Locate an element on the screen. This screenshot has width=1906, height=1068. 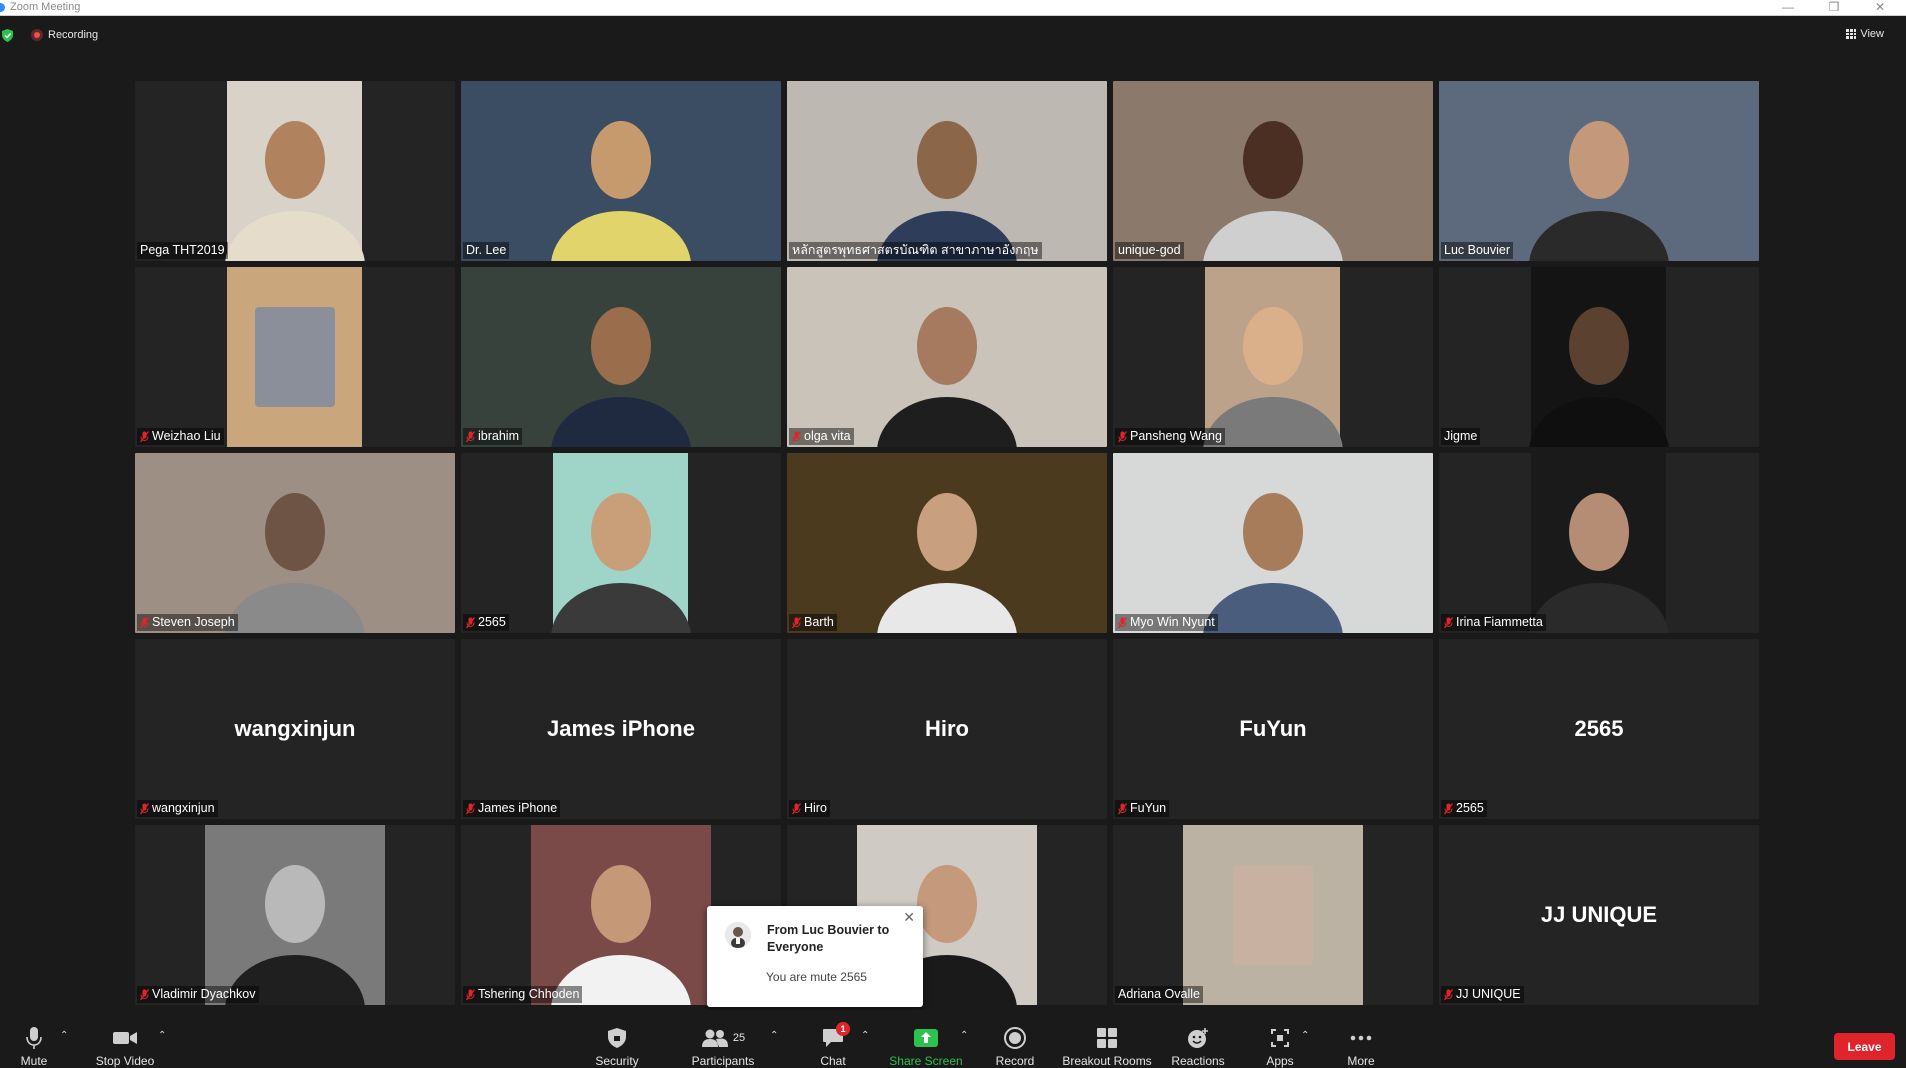
participant-display-name: James iPhone is located at coordinates (621, 728).